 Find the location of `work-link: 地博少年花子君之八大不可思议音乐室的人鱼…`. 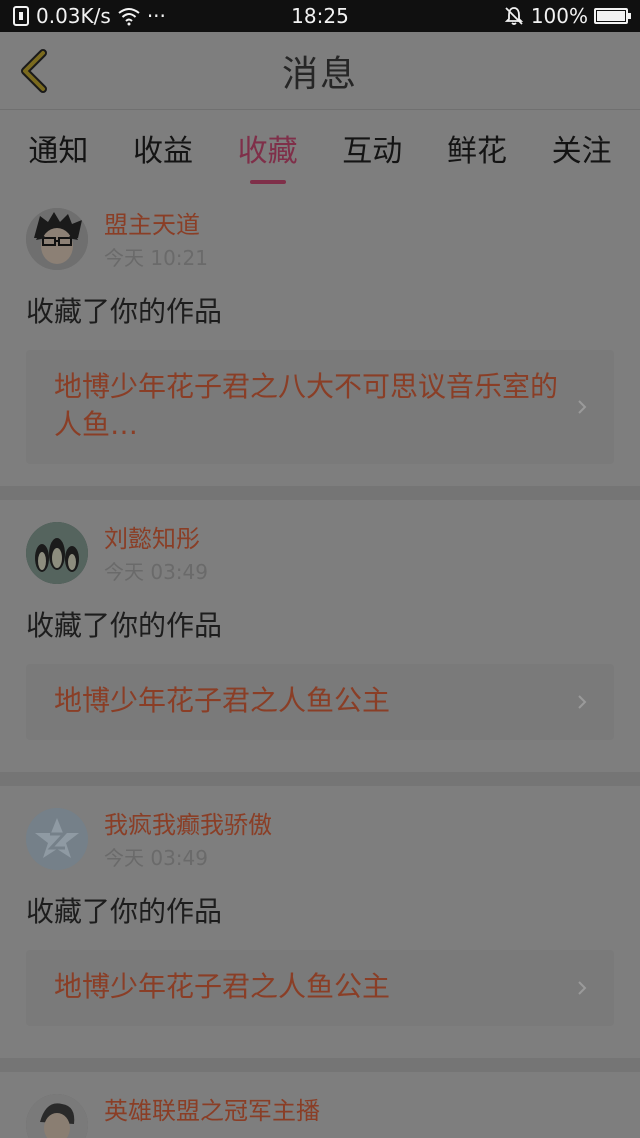

work-link: 地博少年花子君之八大不可思议音乐室的人鱼… is located at coordinates (320, 407).